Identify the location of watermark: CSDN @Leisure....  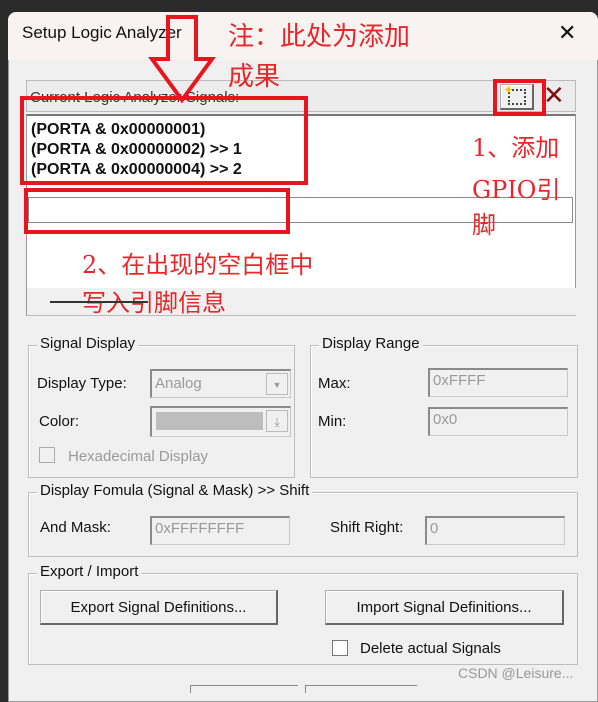
(516, 673).